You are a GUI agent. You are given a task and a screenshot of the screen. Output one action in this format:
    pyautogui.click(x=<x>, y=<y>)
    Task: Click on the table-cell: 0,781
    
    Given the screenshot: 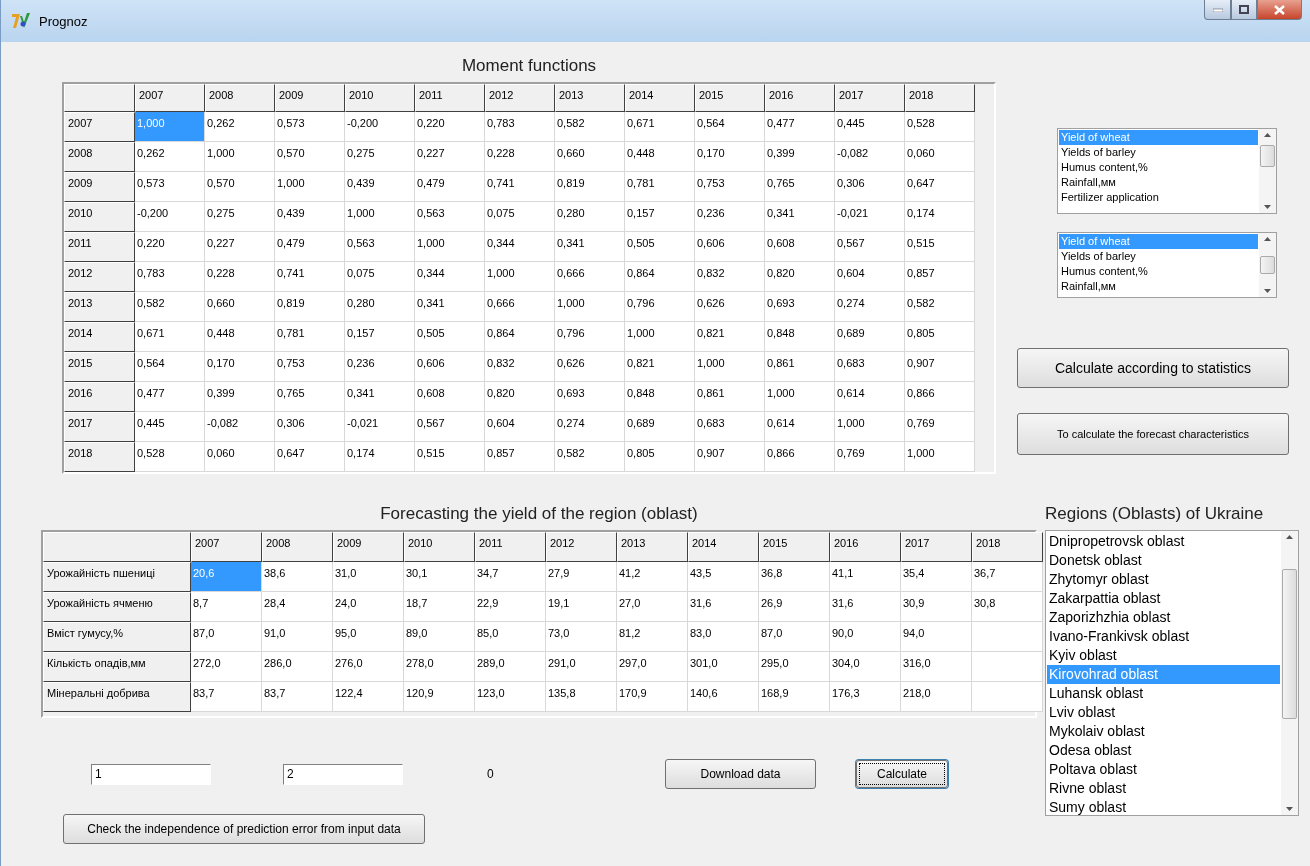 What is the action you would take?
    pyautogui.click(x=660, y=187)
    